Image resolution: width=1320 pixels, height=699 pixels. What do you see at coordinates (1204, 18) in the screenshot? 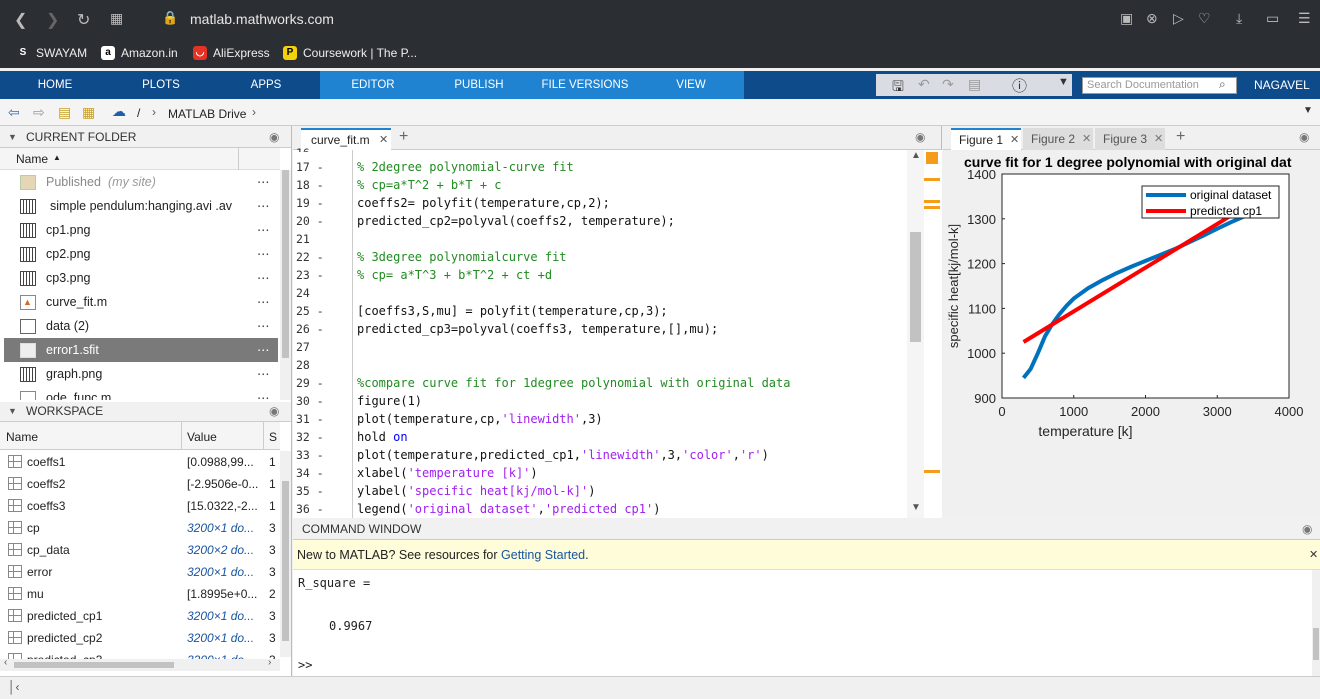
I see `heart-icon: ♡` at bounding box center [1204, 18].